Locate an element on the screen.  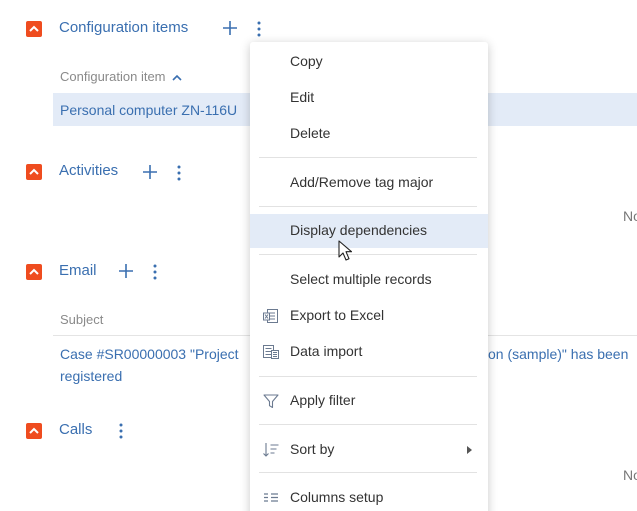
email-subject-link-line2: registered is located at coordinates (91, 376).